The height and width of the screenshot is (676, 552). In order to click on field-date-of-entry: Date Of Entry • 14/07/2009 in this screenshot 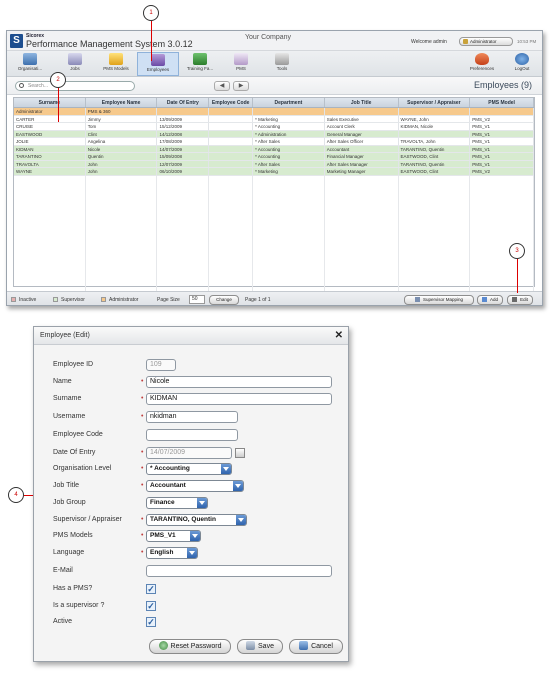, I will do `click(192, 454)`.